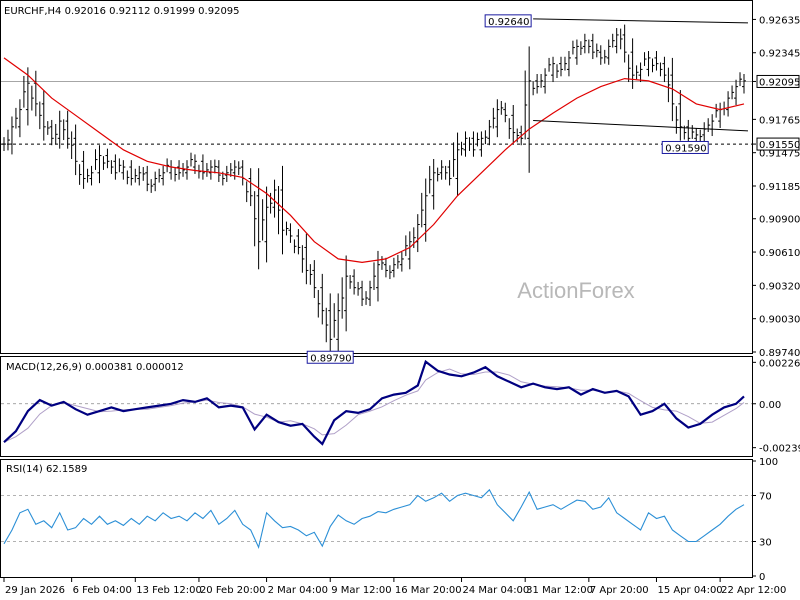 This screenshot has height=600, width=800. I want to click on price-tick-label: 0.91185, so click(779, 187).